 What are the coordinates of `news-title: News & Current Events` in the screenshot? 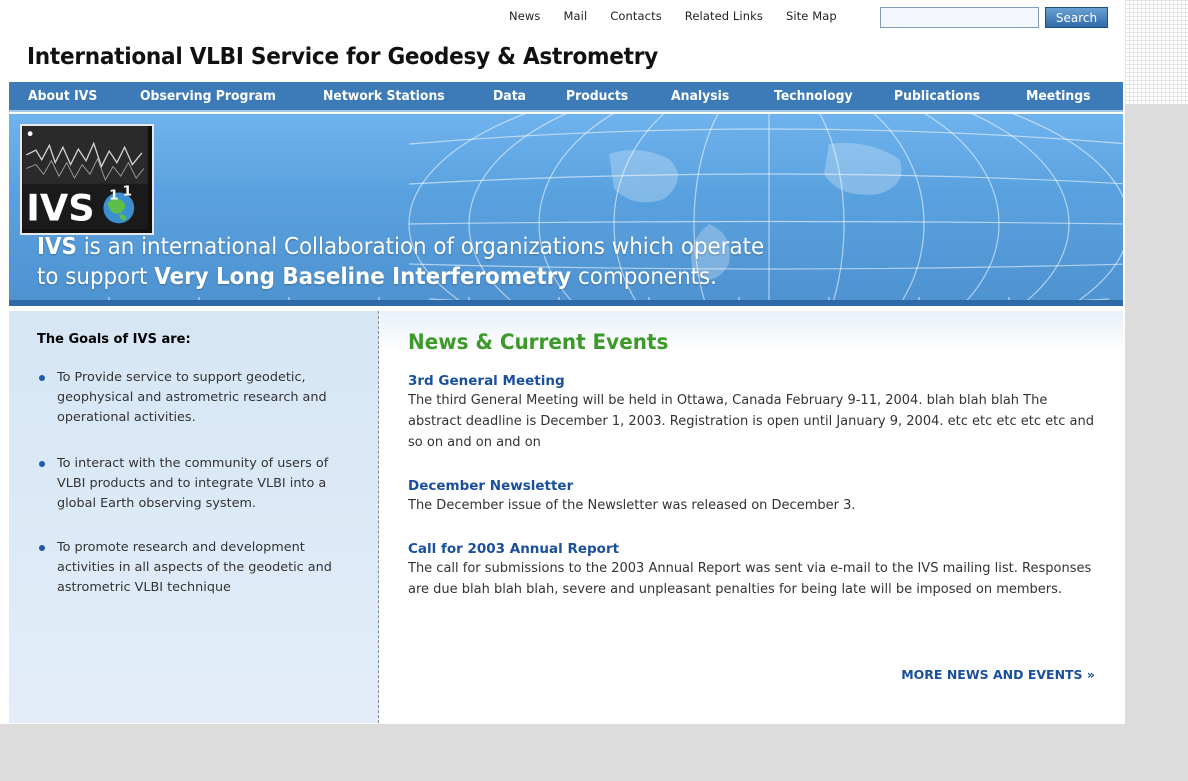 It's located at (538, 342).